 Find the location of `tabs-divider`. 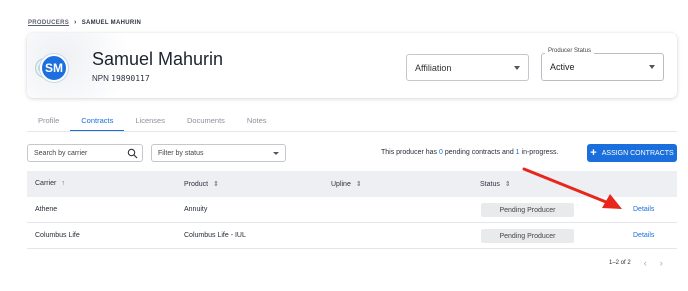

tabs-divider is located at coordinates (352, 131).